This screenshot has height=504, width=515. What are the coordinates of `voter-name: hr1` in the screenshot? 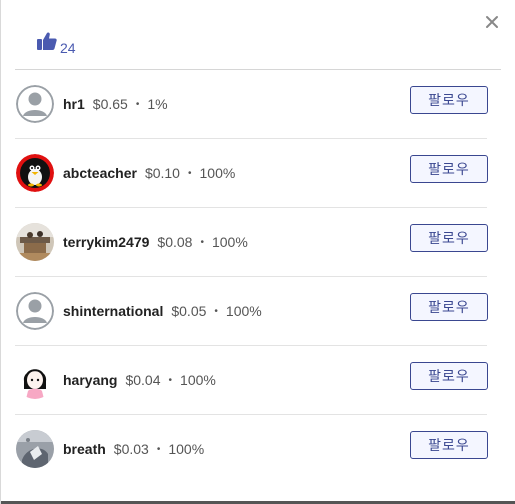 It's located at (74, 104).